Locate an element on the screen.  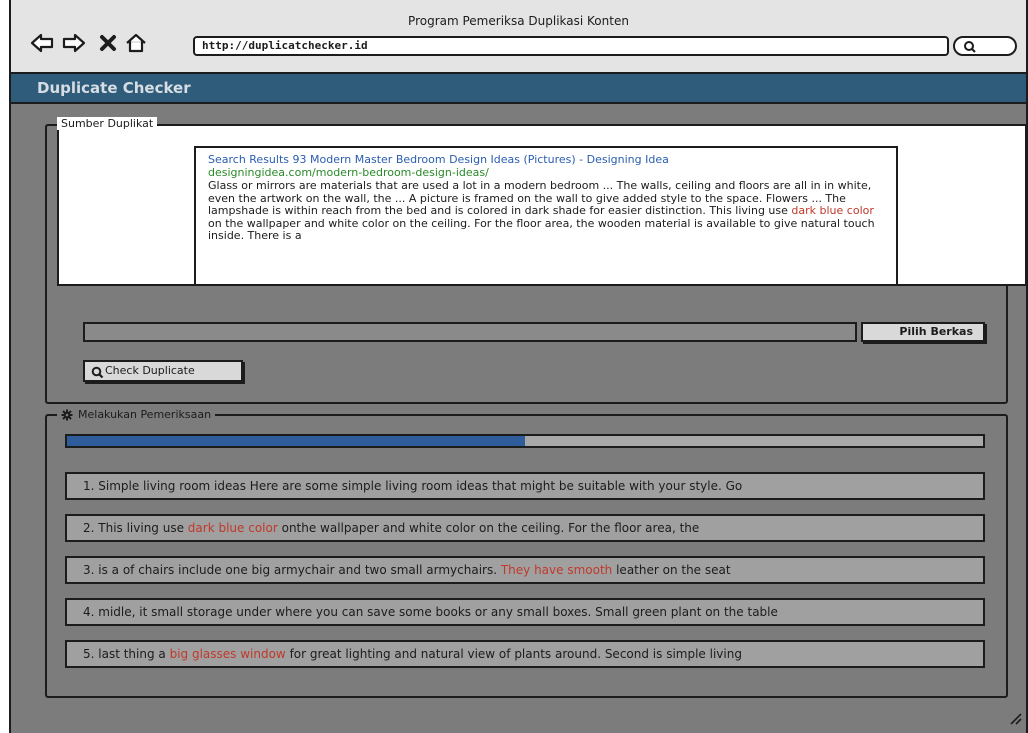
progress-bar is located at coordinates (525, 441).